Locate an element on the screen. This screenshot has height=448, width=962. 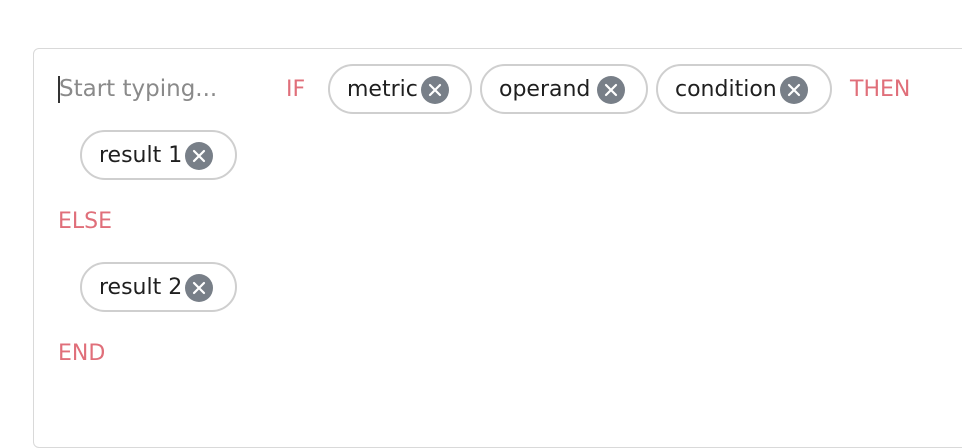
chip-result-2-remove-button is located at coordinates (199, 288).